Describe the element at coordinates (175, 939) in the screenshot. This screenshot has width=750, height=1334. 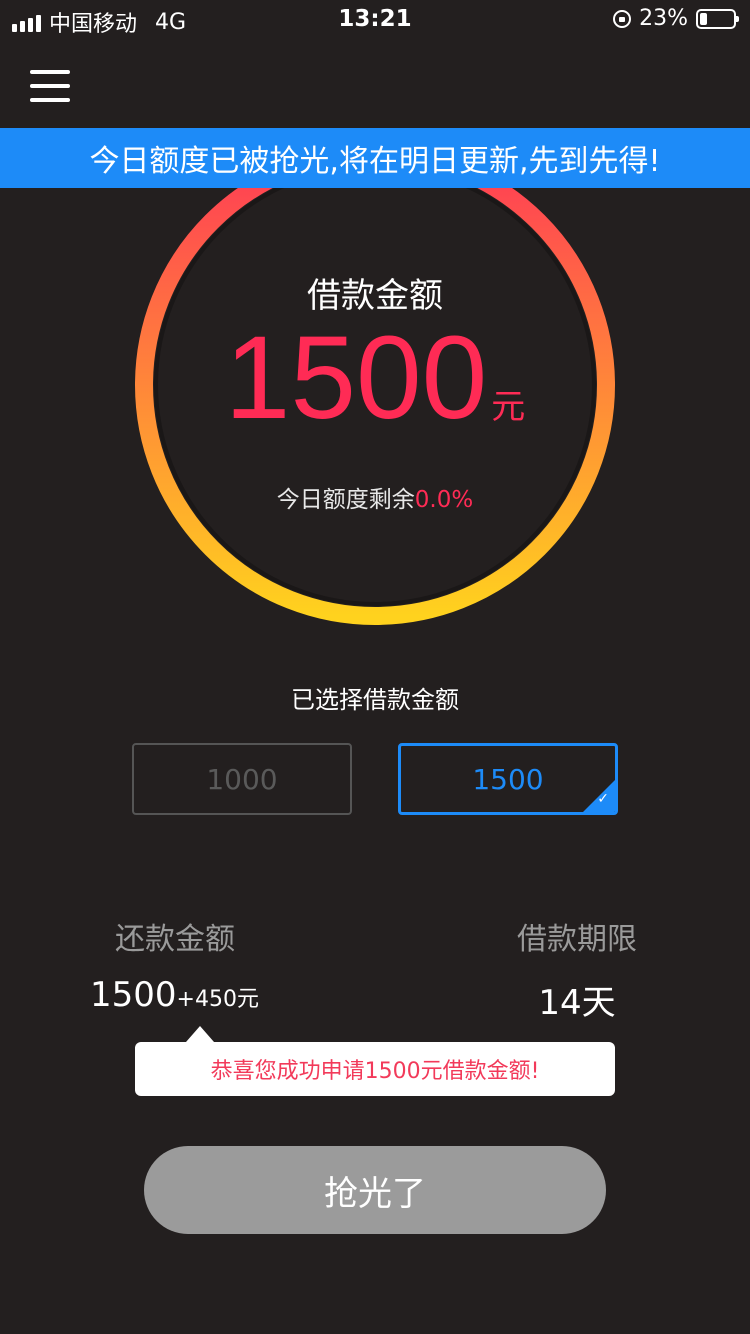
I see `repay-amount-label: 还款金额` at that location.